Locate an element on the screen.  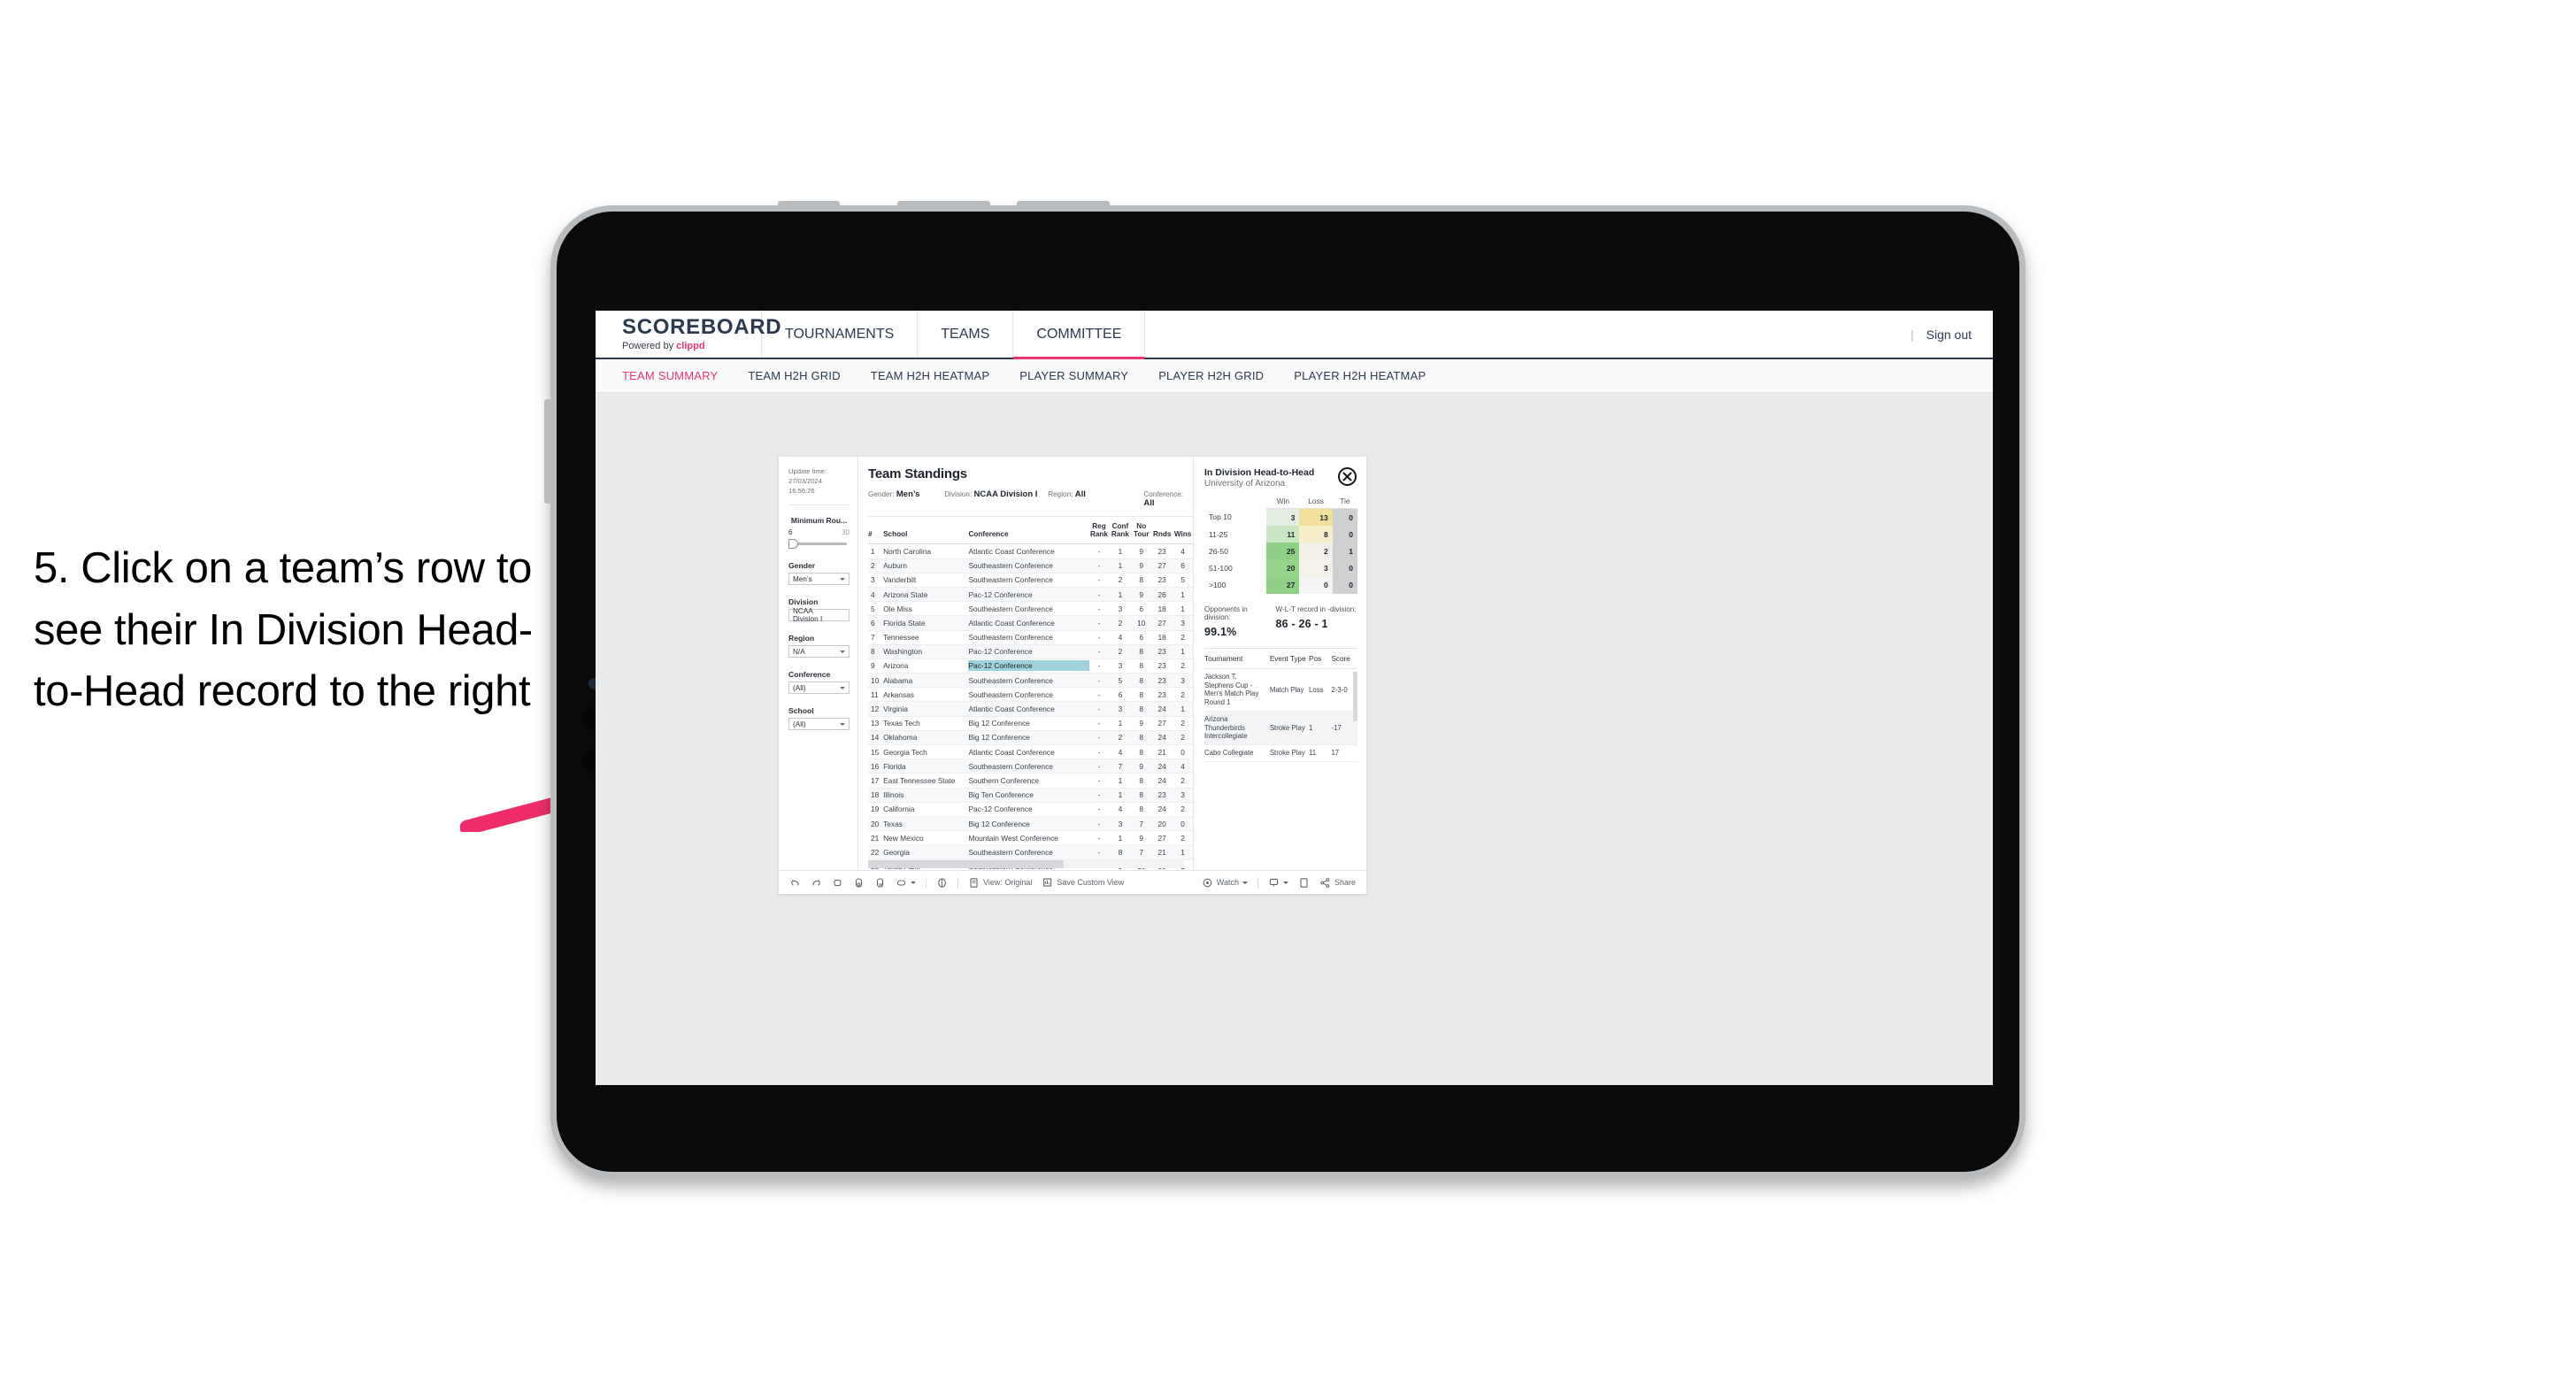
device-preview-icon is located at coordinates (1304, 883).